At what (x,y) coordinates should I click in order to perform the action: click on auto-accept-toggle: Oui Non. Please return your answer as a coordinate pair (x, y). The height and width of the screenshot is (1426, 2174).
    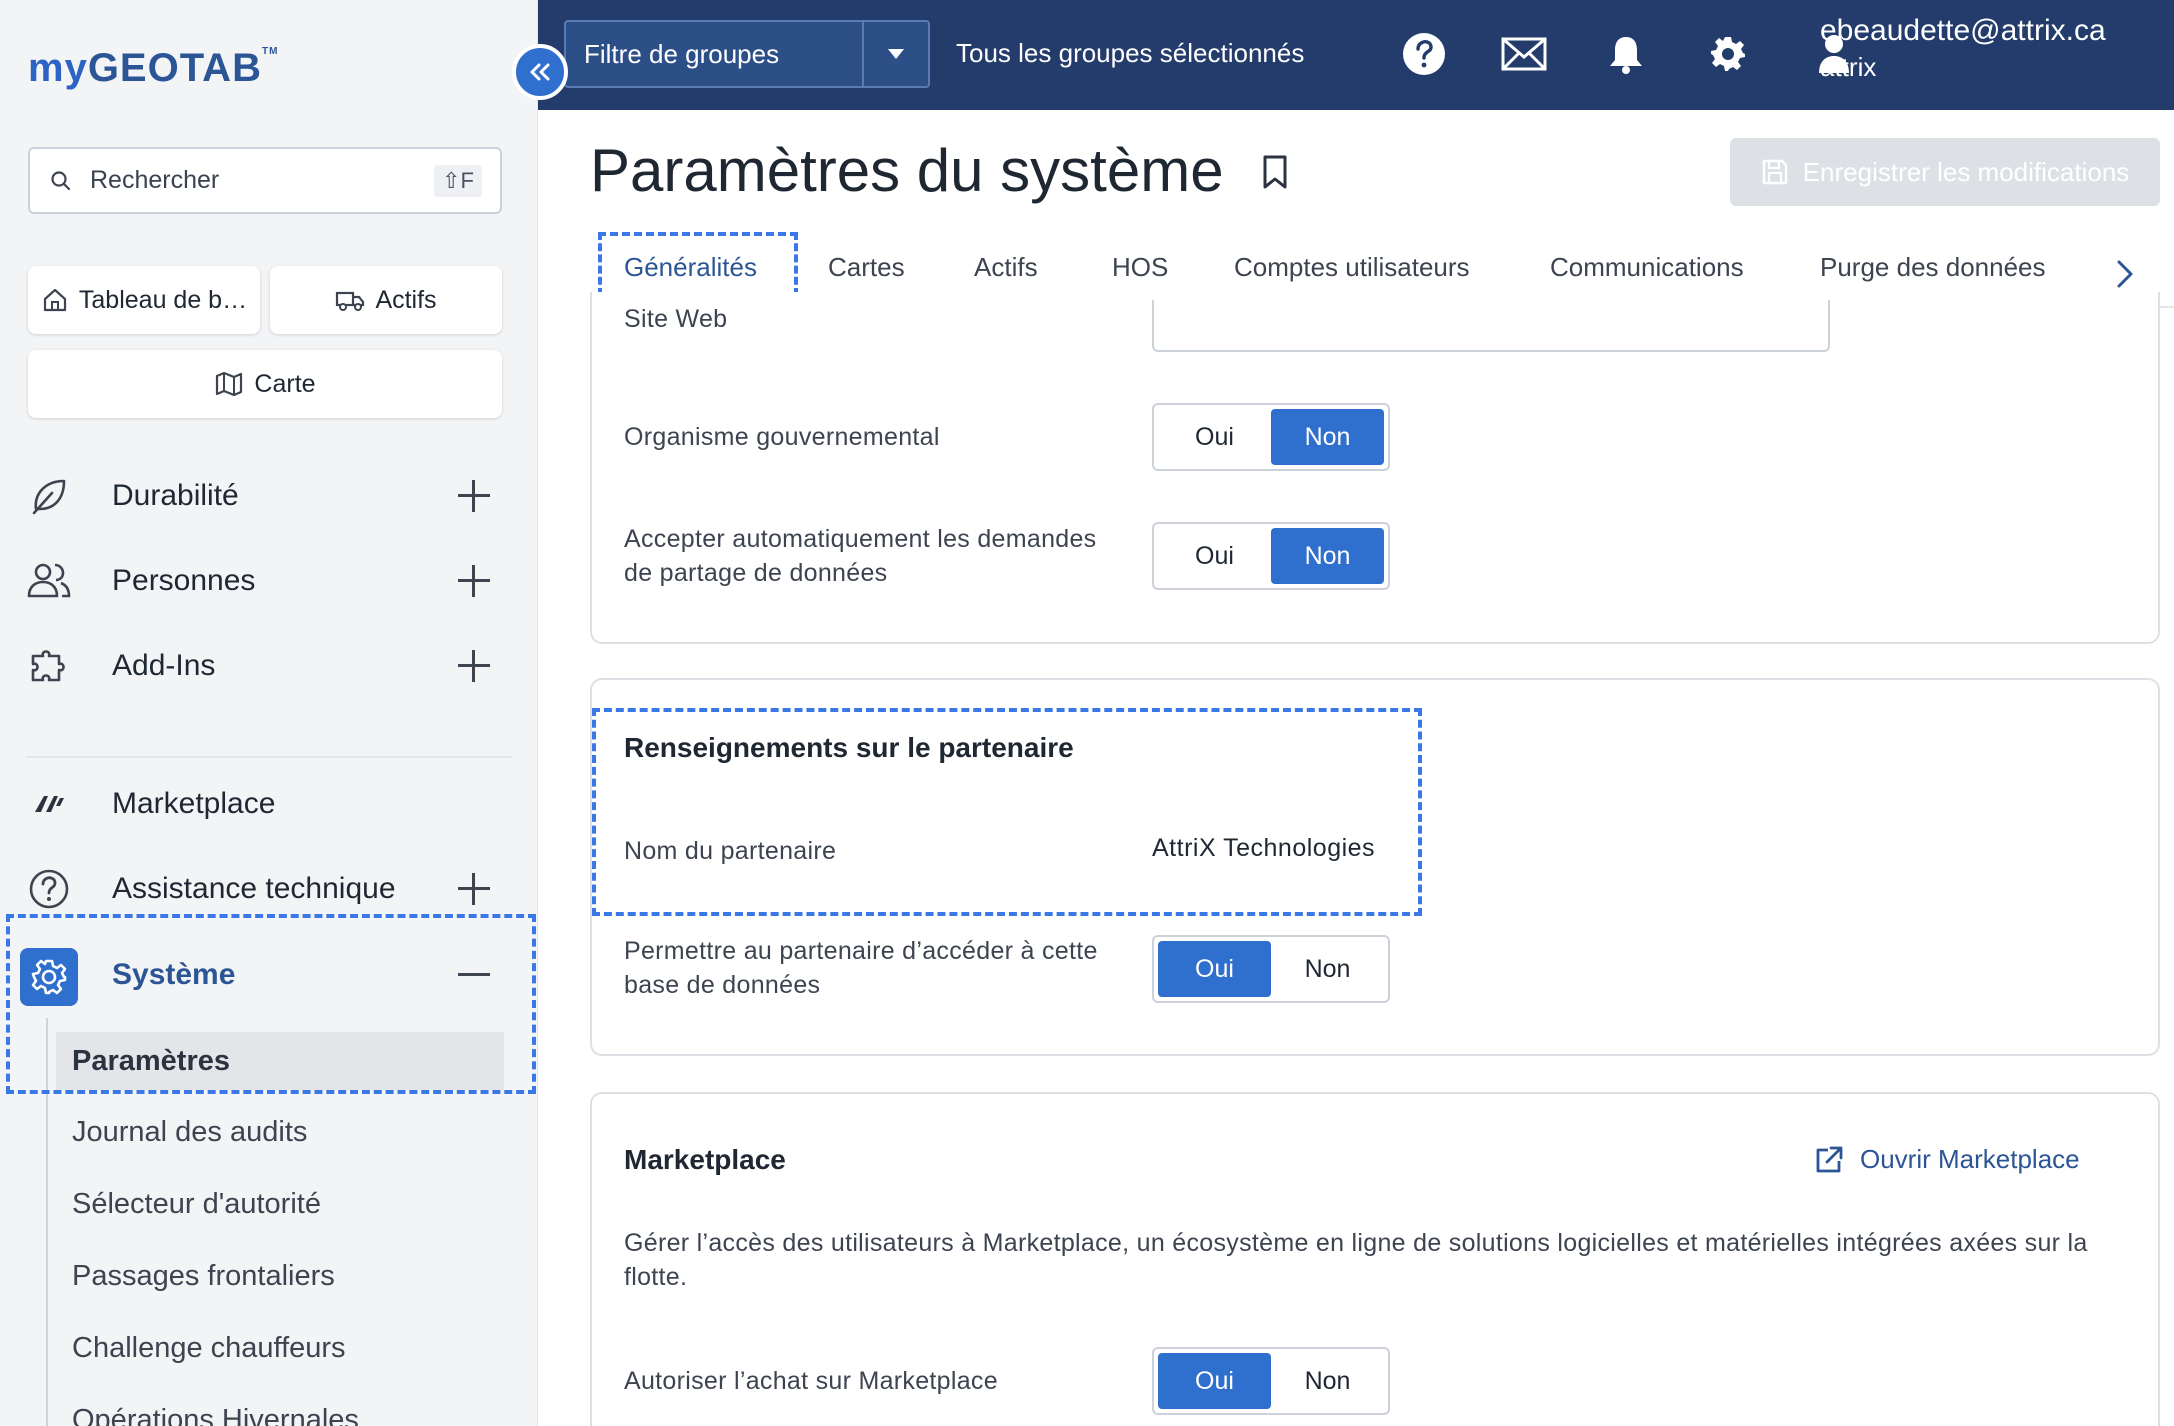
    Looking at the image, I should click on (1271, 556).